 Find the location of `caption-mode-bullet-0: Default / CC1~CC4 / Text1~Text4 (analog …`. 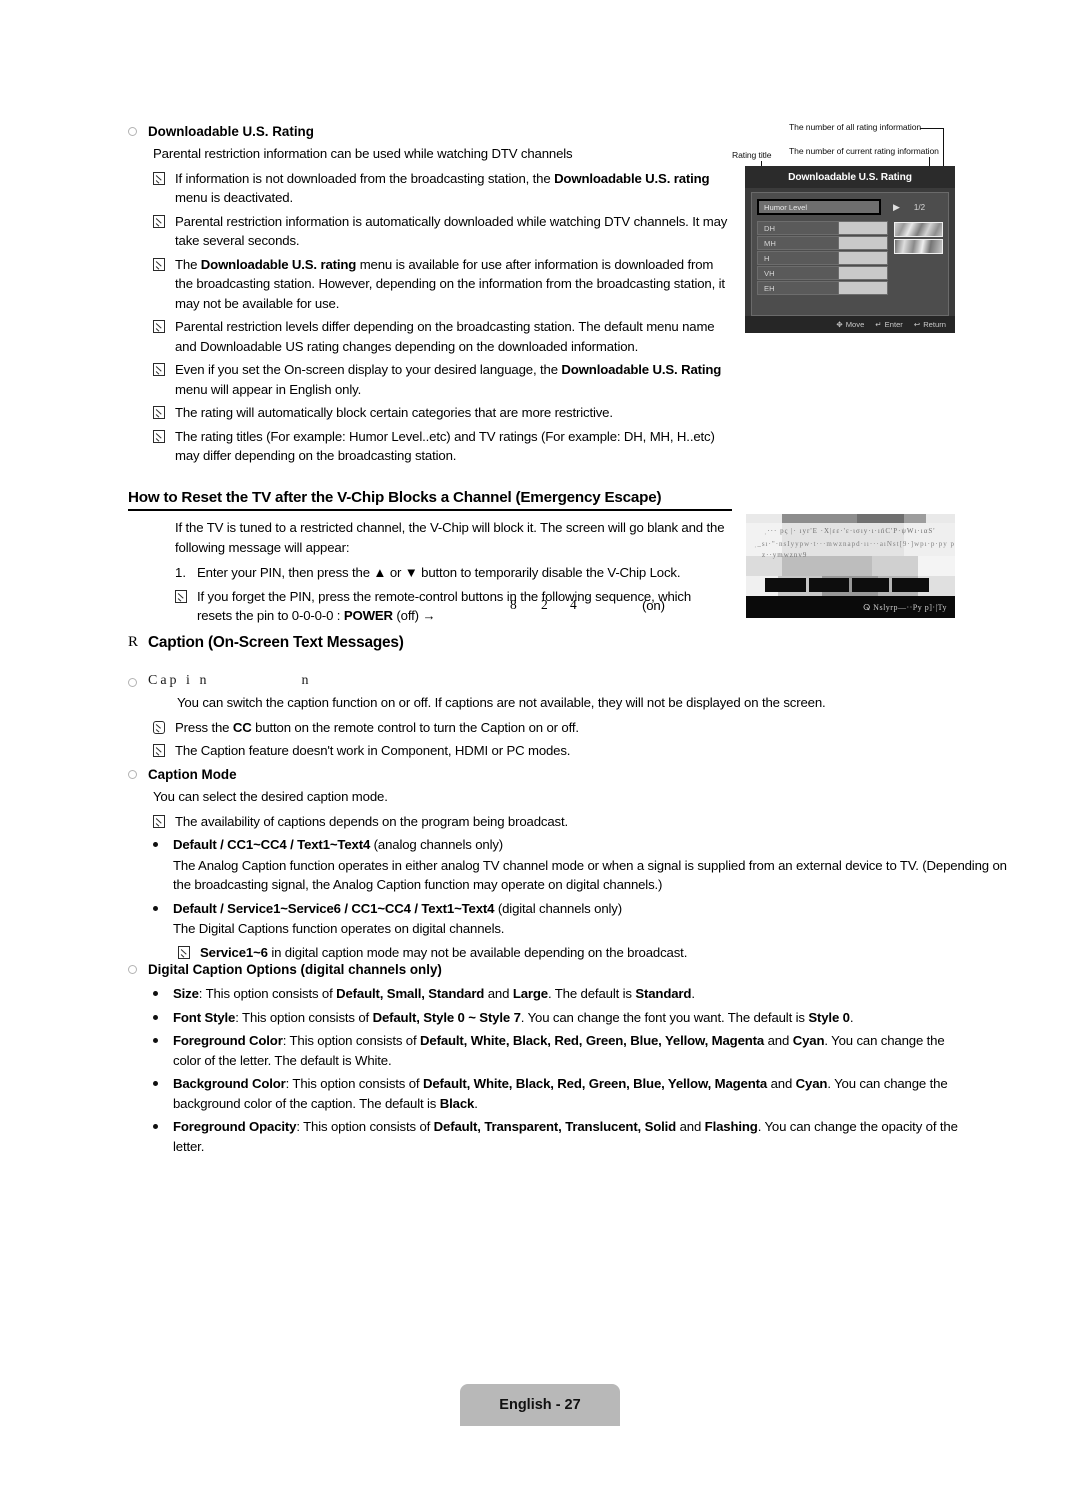

caption-mode-bullet-0: Default / CC1~CC4 / Text1~Text4 (analog … is located at coordinates (555, 845).